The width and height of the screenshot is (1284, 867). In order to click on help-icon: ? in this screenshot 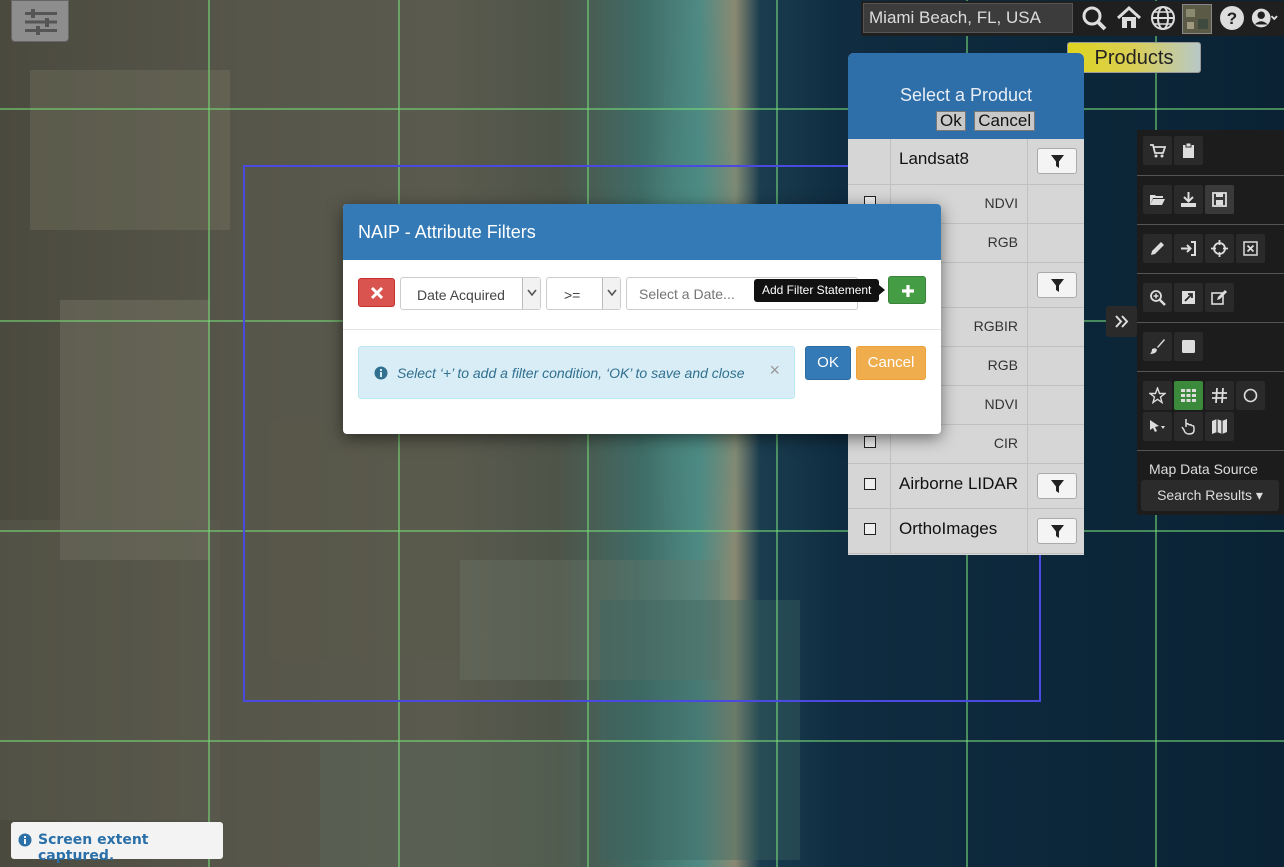, I will do `click(1232, 18)`.